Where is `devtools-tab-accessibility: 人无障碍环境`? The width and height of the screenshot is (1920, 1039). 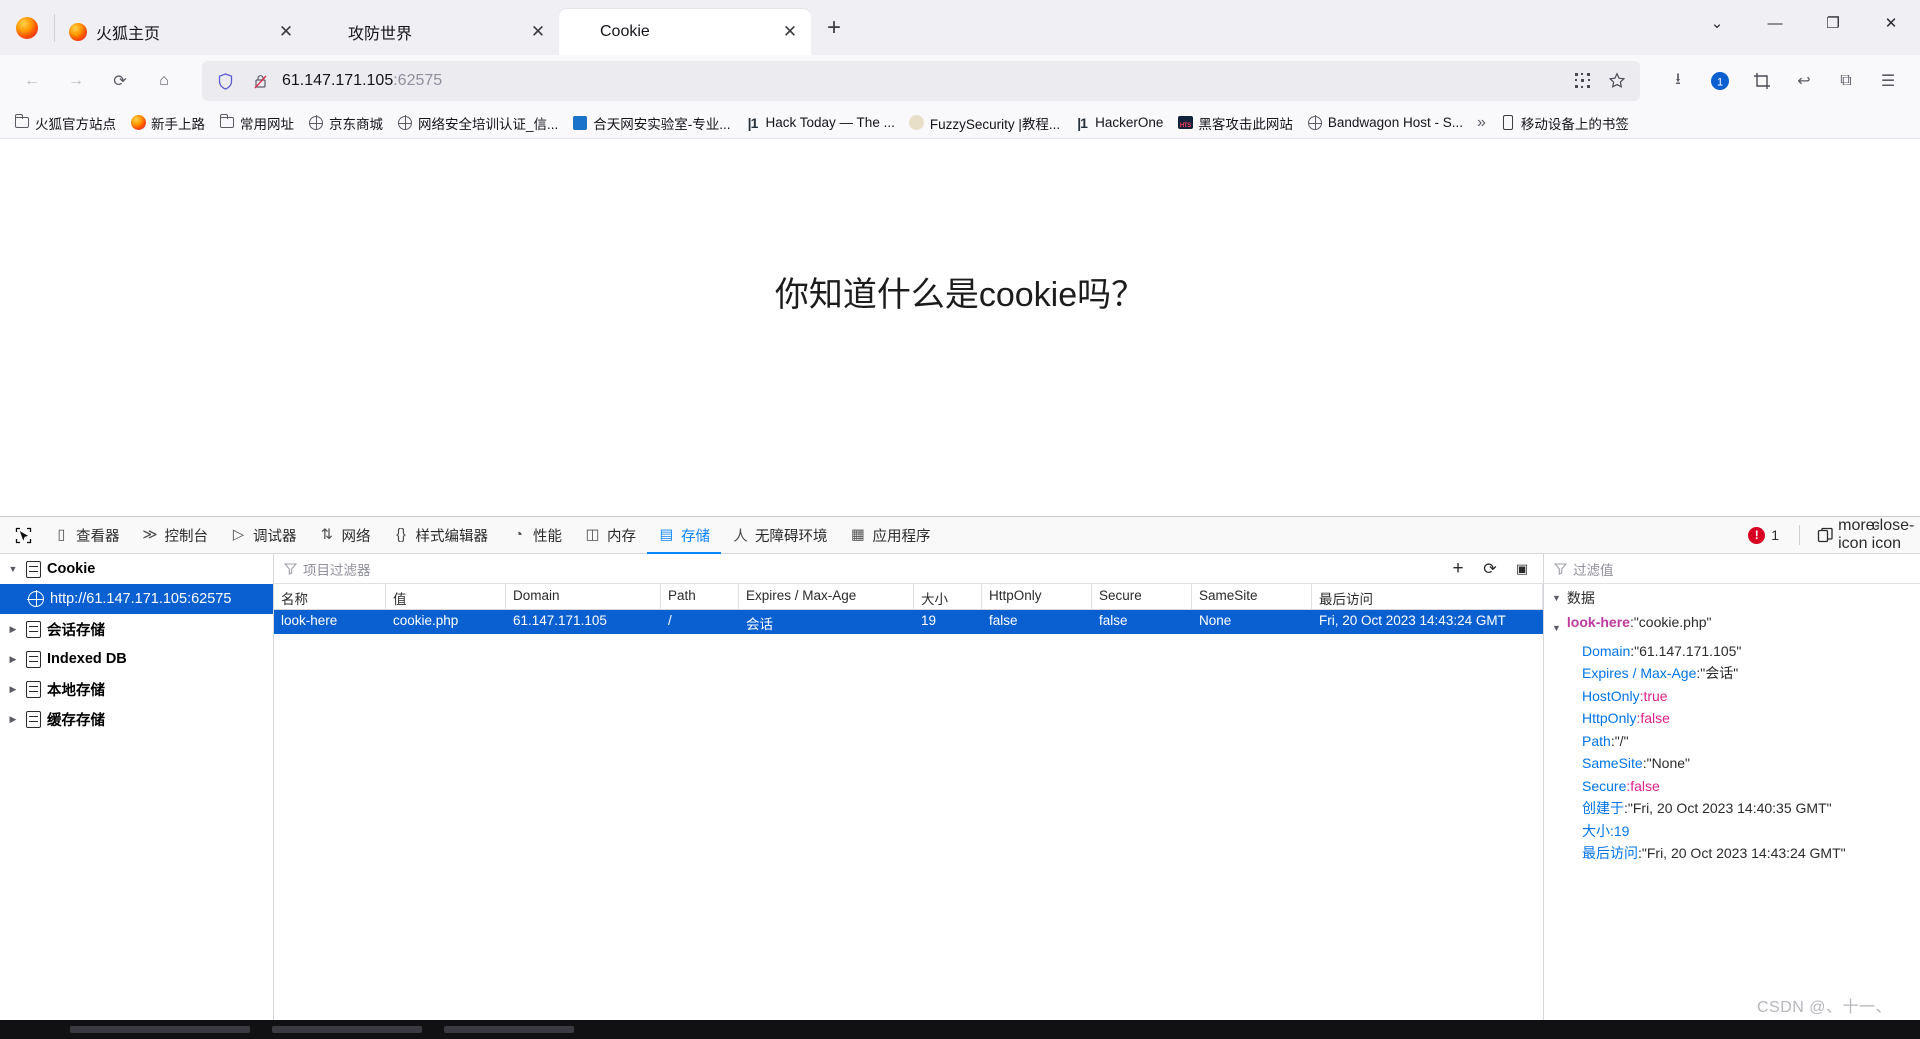 devtools-tab-accessibility: 人无障碍环境 is located at coordinates (780, 535).